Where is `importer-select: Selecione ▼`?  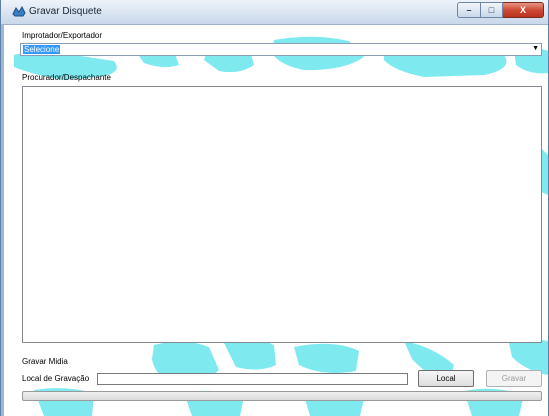
importer-select: Selecione ▼ is located at coordinates (281, 49).